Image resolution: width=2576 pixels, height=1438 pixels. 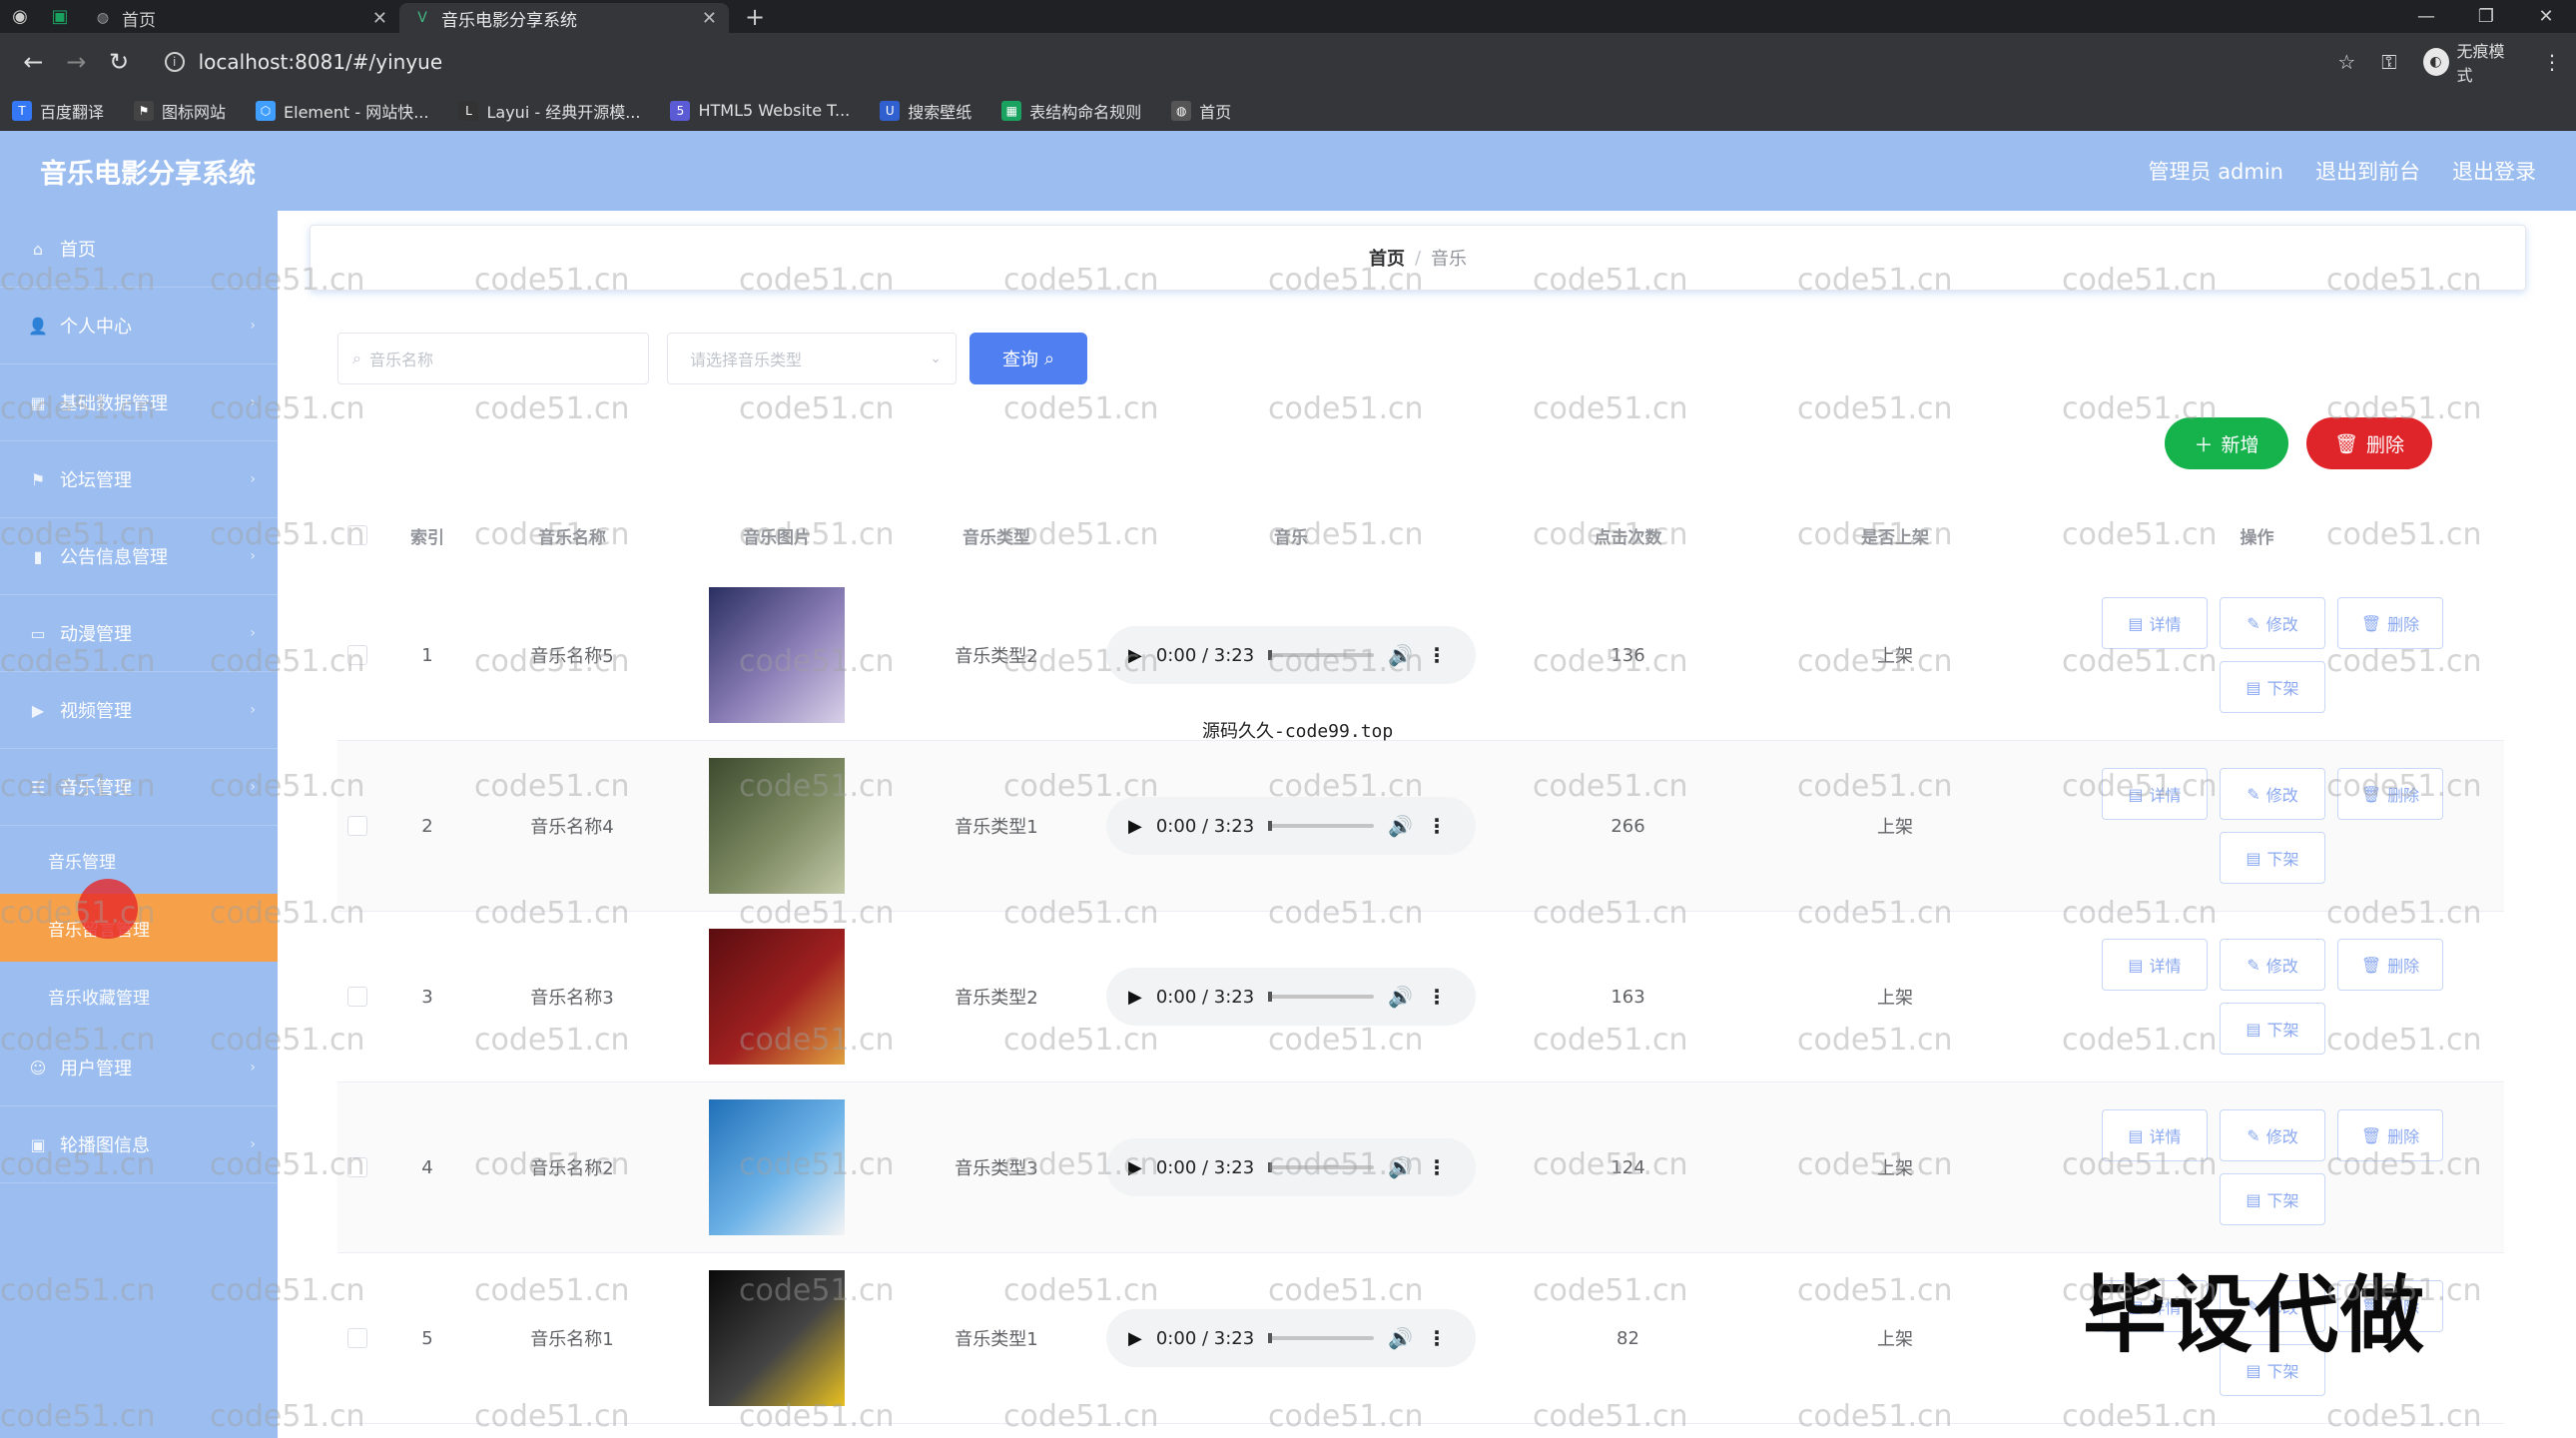 I want to click on sheets-app-icon: ▣, so click(x=60, y=16).